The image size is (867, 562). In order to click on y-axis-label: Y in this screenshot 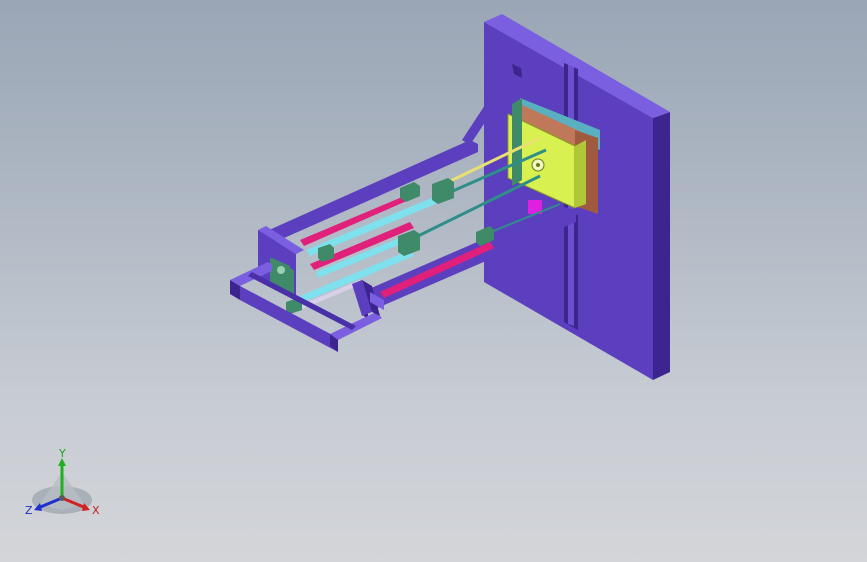, I will do `click(62, 454)`.